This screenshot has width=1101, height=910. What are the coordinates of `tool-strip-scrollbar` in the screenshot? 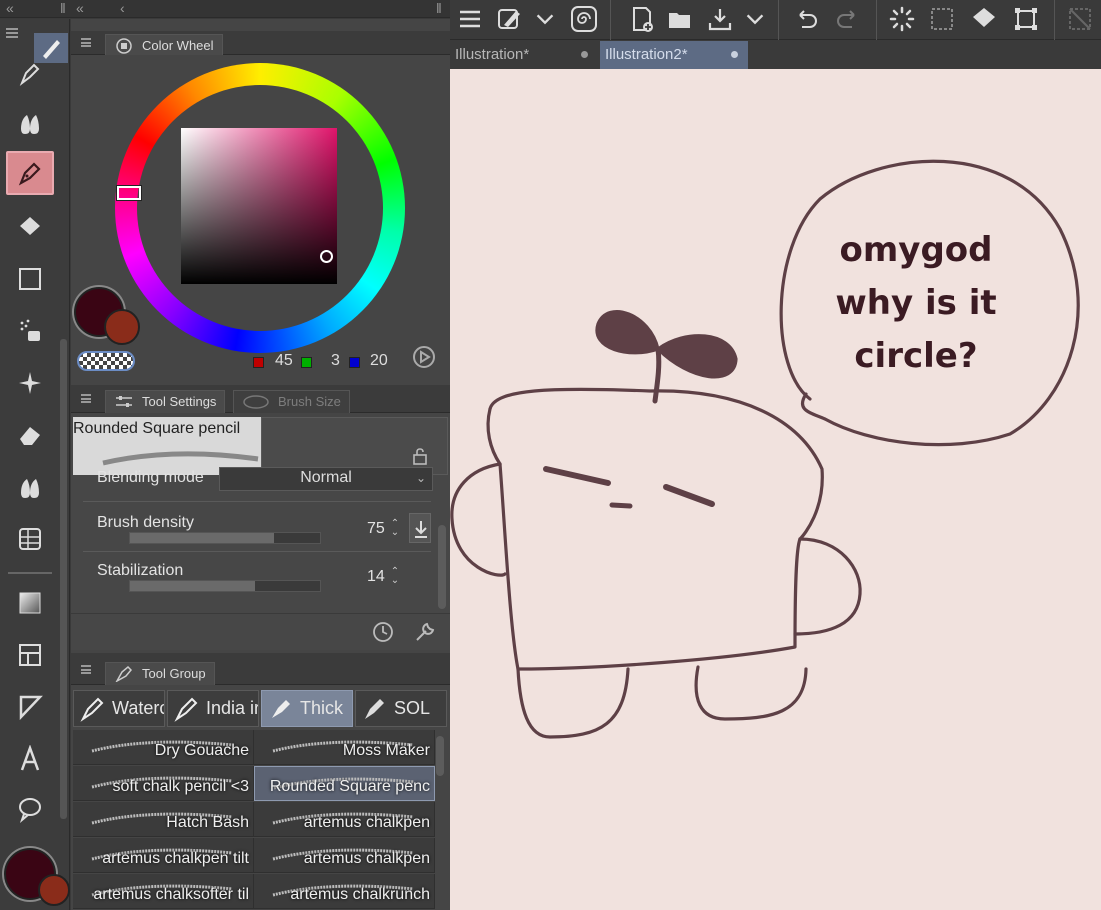 It's located at (63, 579).